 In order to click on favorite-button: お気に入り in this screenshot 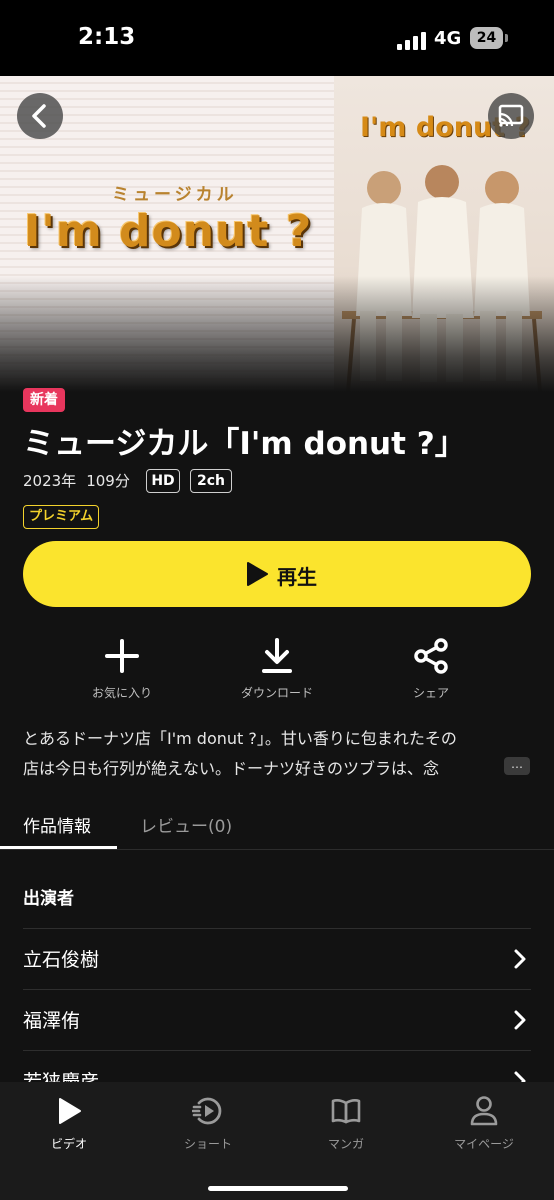, I will do `click(122, 667)`.